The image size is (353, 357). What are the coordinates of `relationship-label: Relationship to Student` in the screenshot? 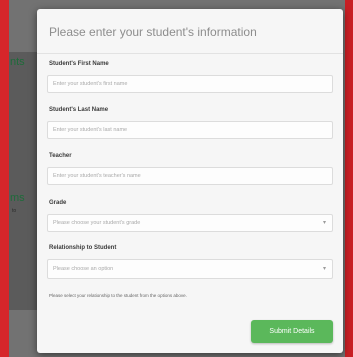 It's located at (83, 248).